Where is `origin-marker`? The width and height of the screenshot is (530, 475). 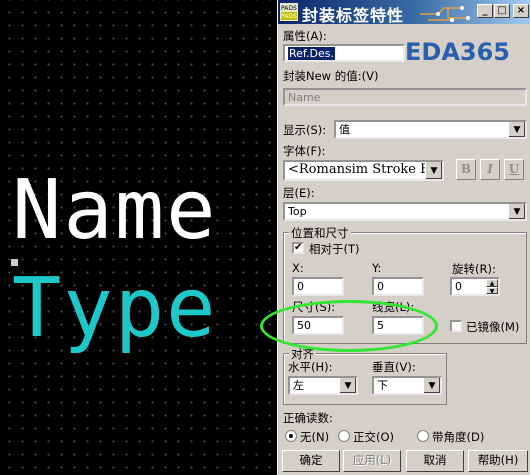 origin-marker is located at coordinates (14, 262).